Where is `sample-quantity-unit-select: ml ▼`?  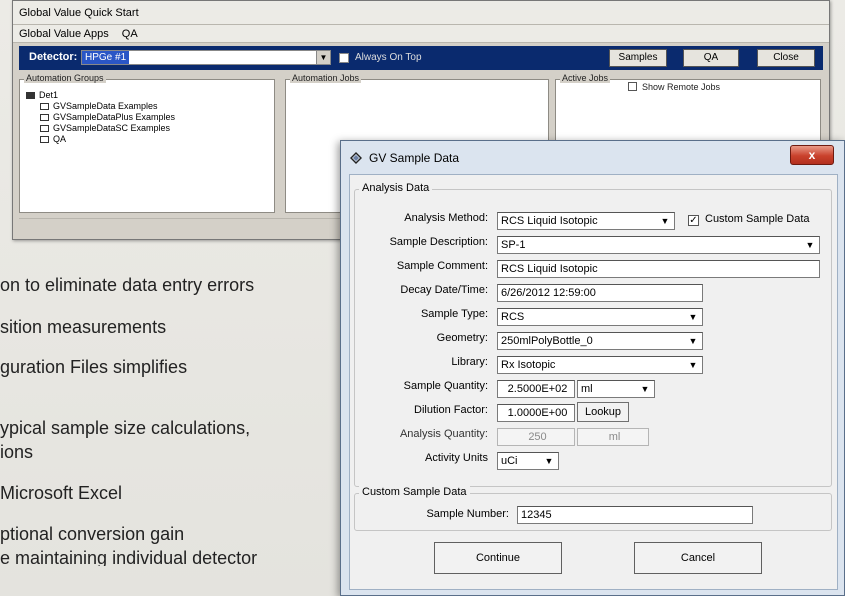 sample-quantity-unit-select: ml ▼ is located at coordinates (616, 389).